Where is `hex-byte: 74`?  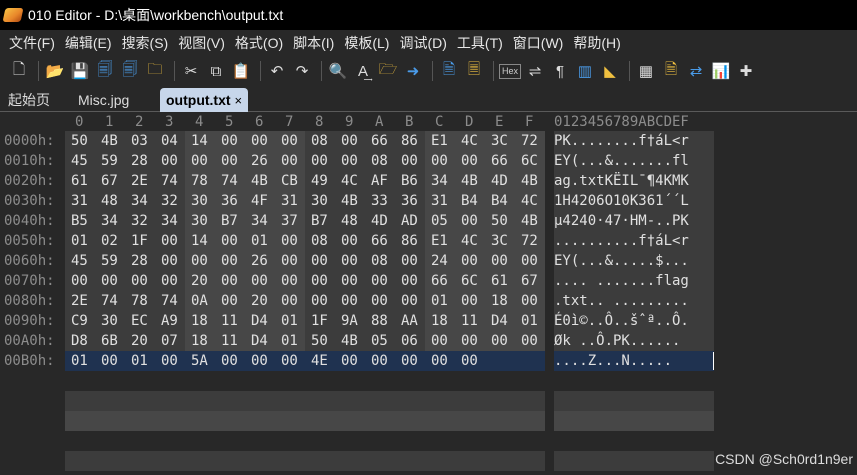
hex-byte: 74 is located at coordinates (229, 181).